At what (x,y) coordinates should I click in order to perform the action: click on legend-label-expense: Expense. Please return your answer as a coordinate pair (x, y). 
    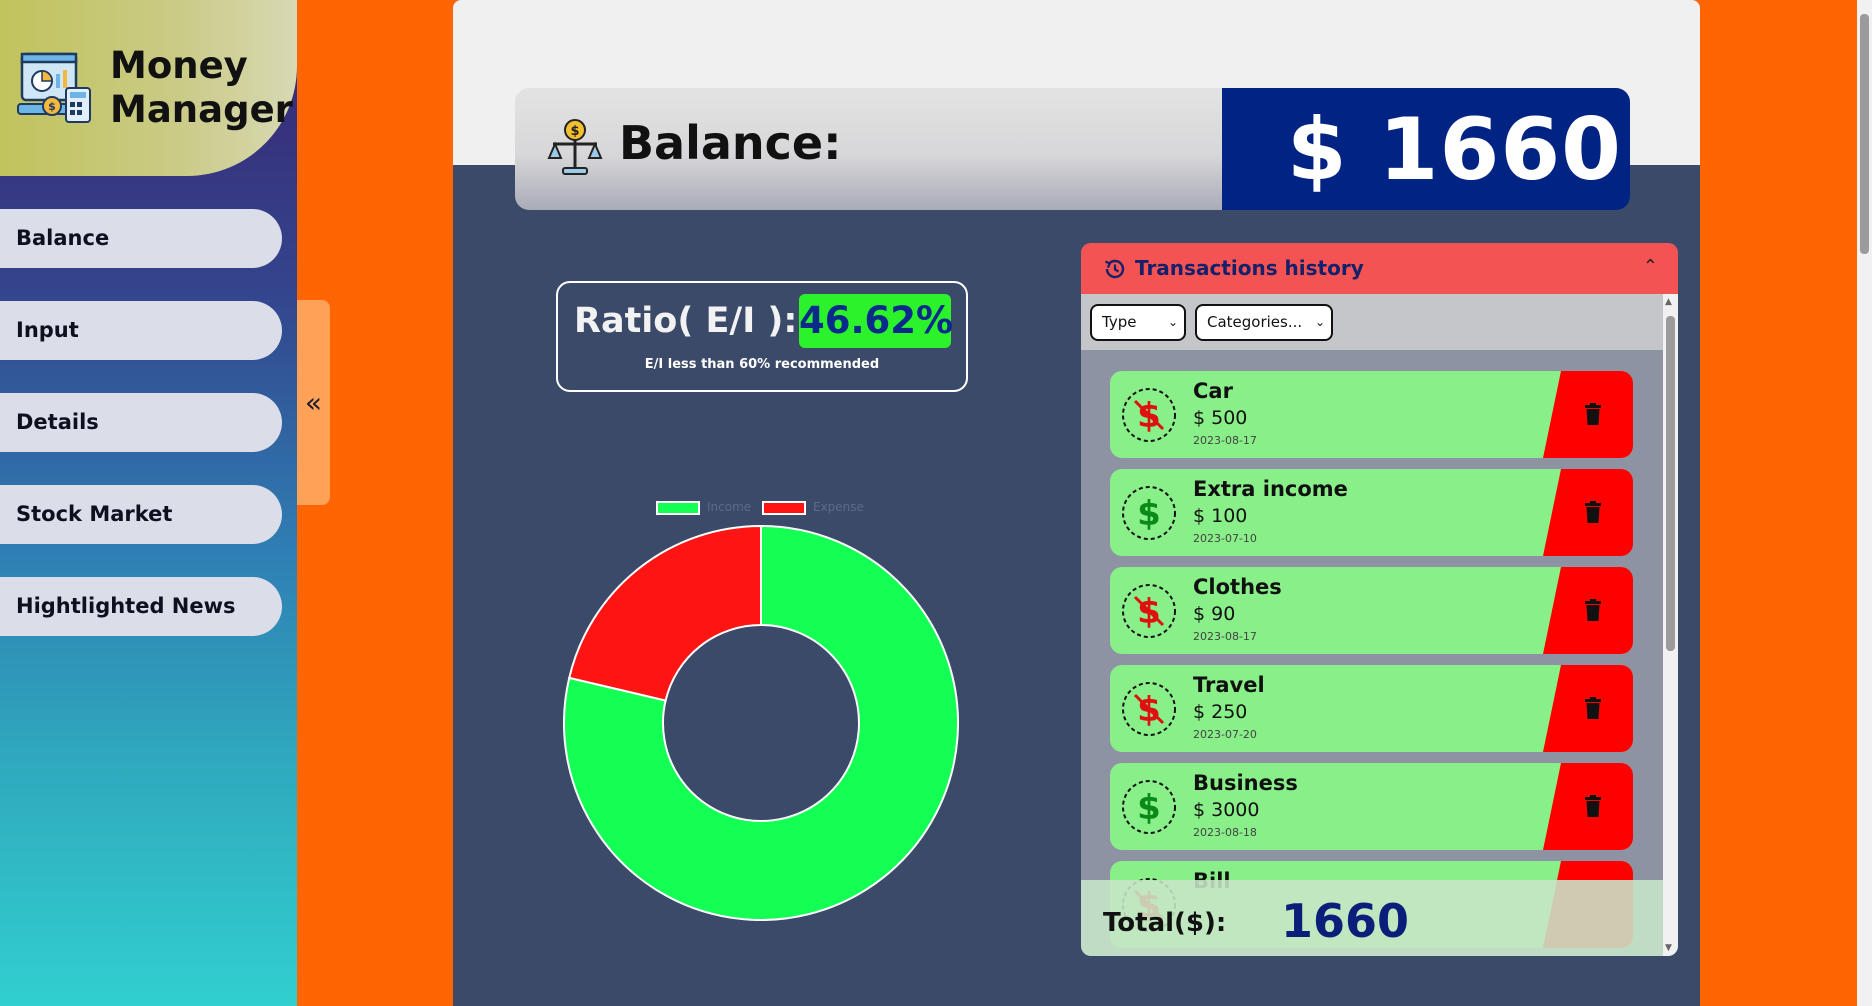
    Looking at the image, I should click on (838, 507).